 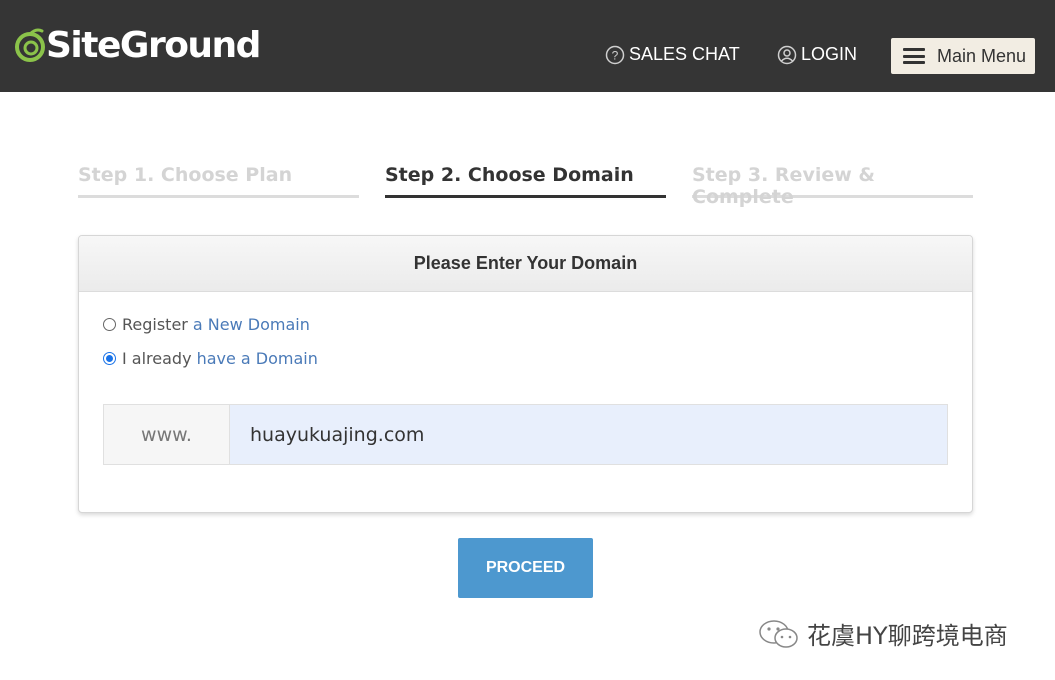 I want to click on siteground-logo-icon, so click(x=30, y=45).